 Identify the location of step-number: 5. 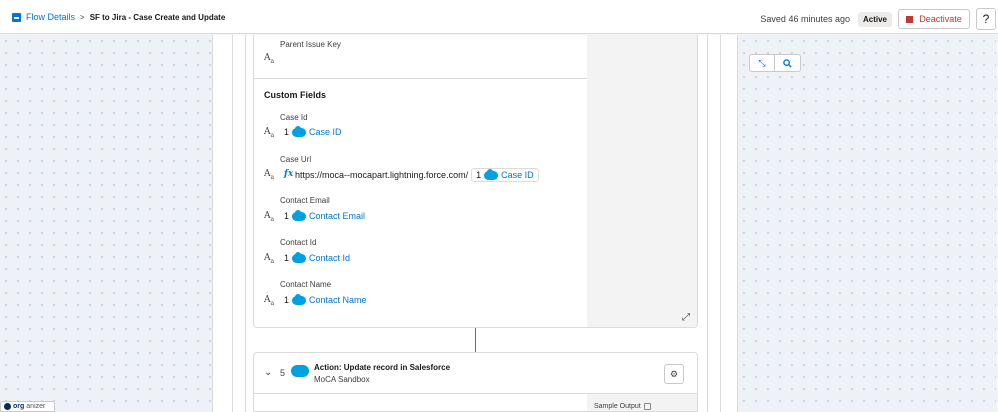
(283, 373).